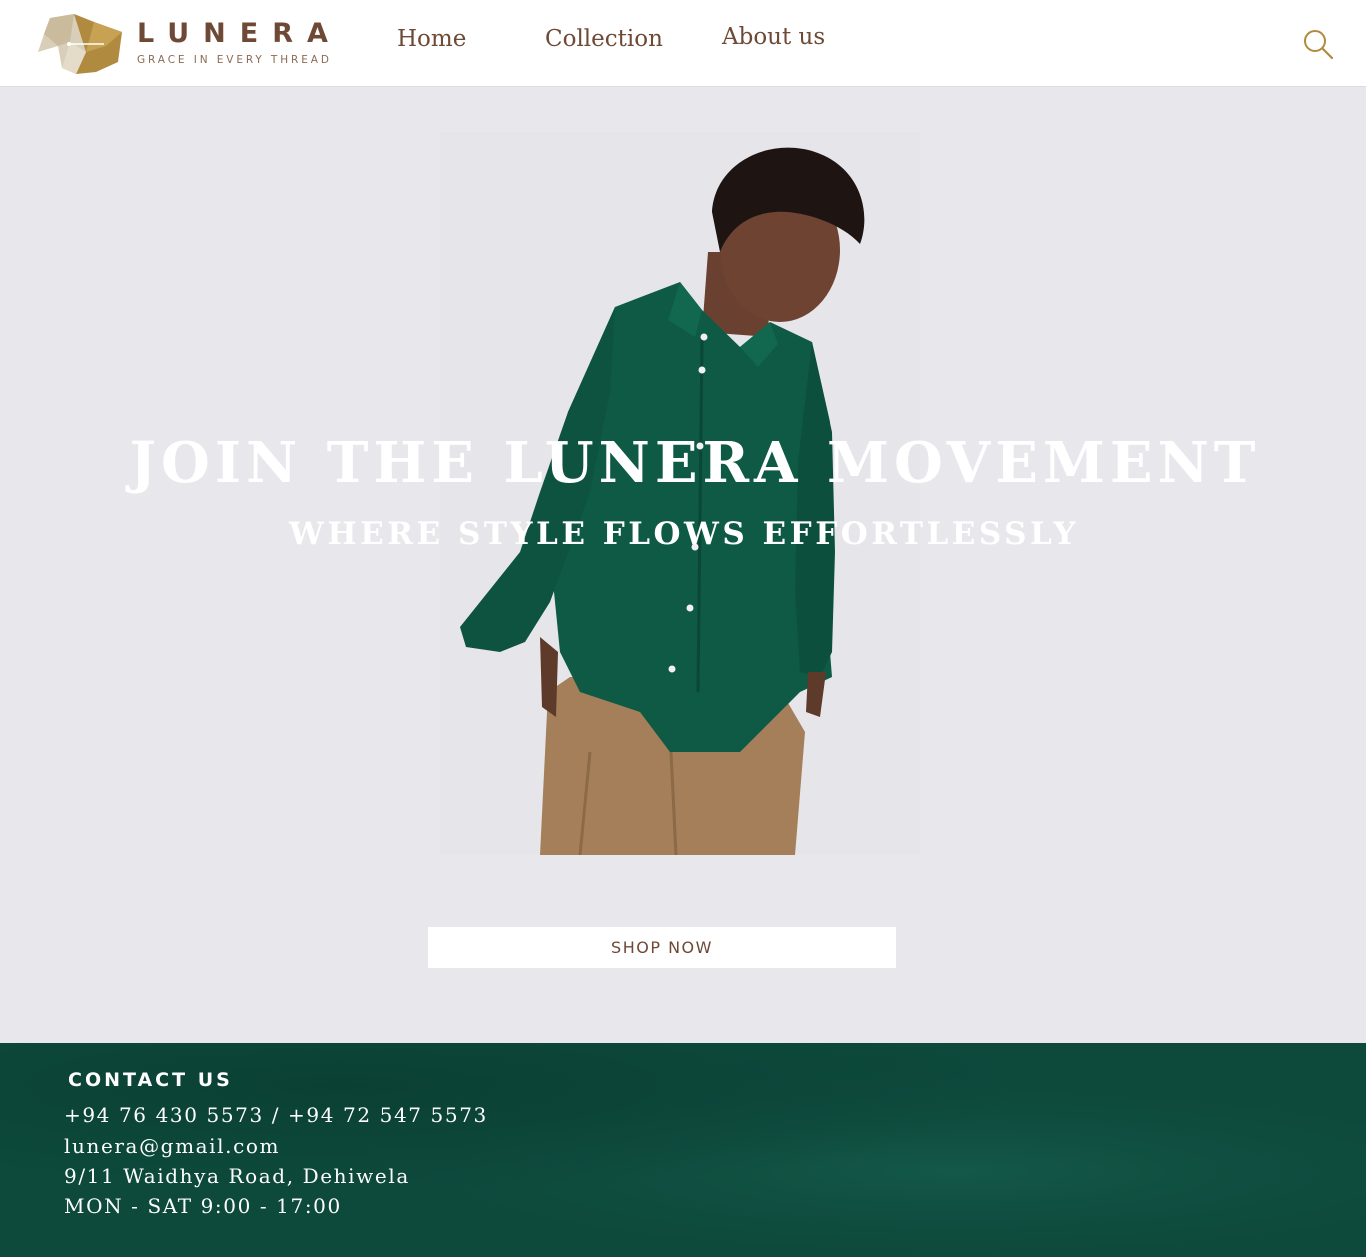  I want to click on shop-now-button: SHOP NOW, so click(662, 947).